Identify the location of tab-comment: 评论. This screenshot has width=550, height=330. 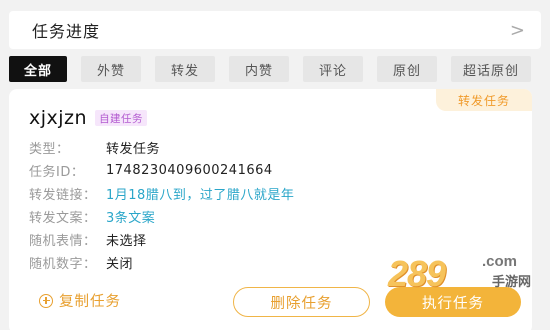
(333, 69).